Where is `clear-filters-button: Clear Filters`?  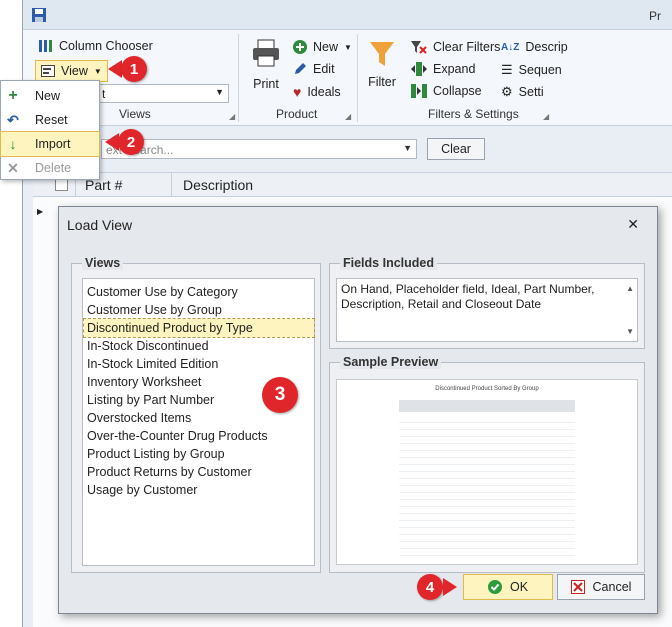
clear-filters-button: Clear Filters is located at coordinates (455, 47).